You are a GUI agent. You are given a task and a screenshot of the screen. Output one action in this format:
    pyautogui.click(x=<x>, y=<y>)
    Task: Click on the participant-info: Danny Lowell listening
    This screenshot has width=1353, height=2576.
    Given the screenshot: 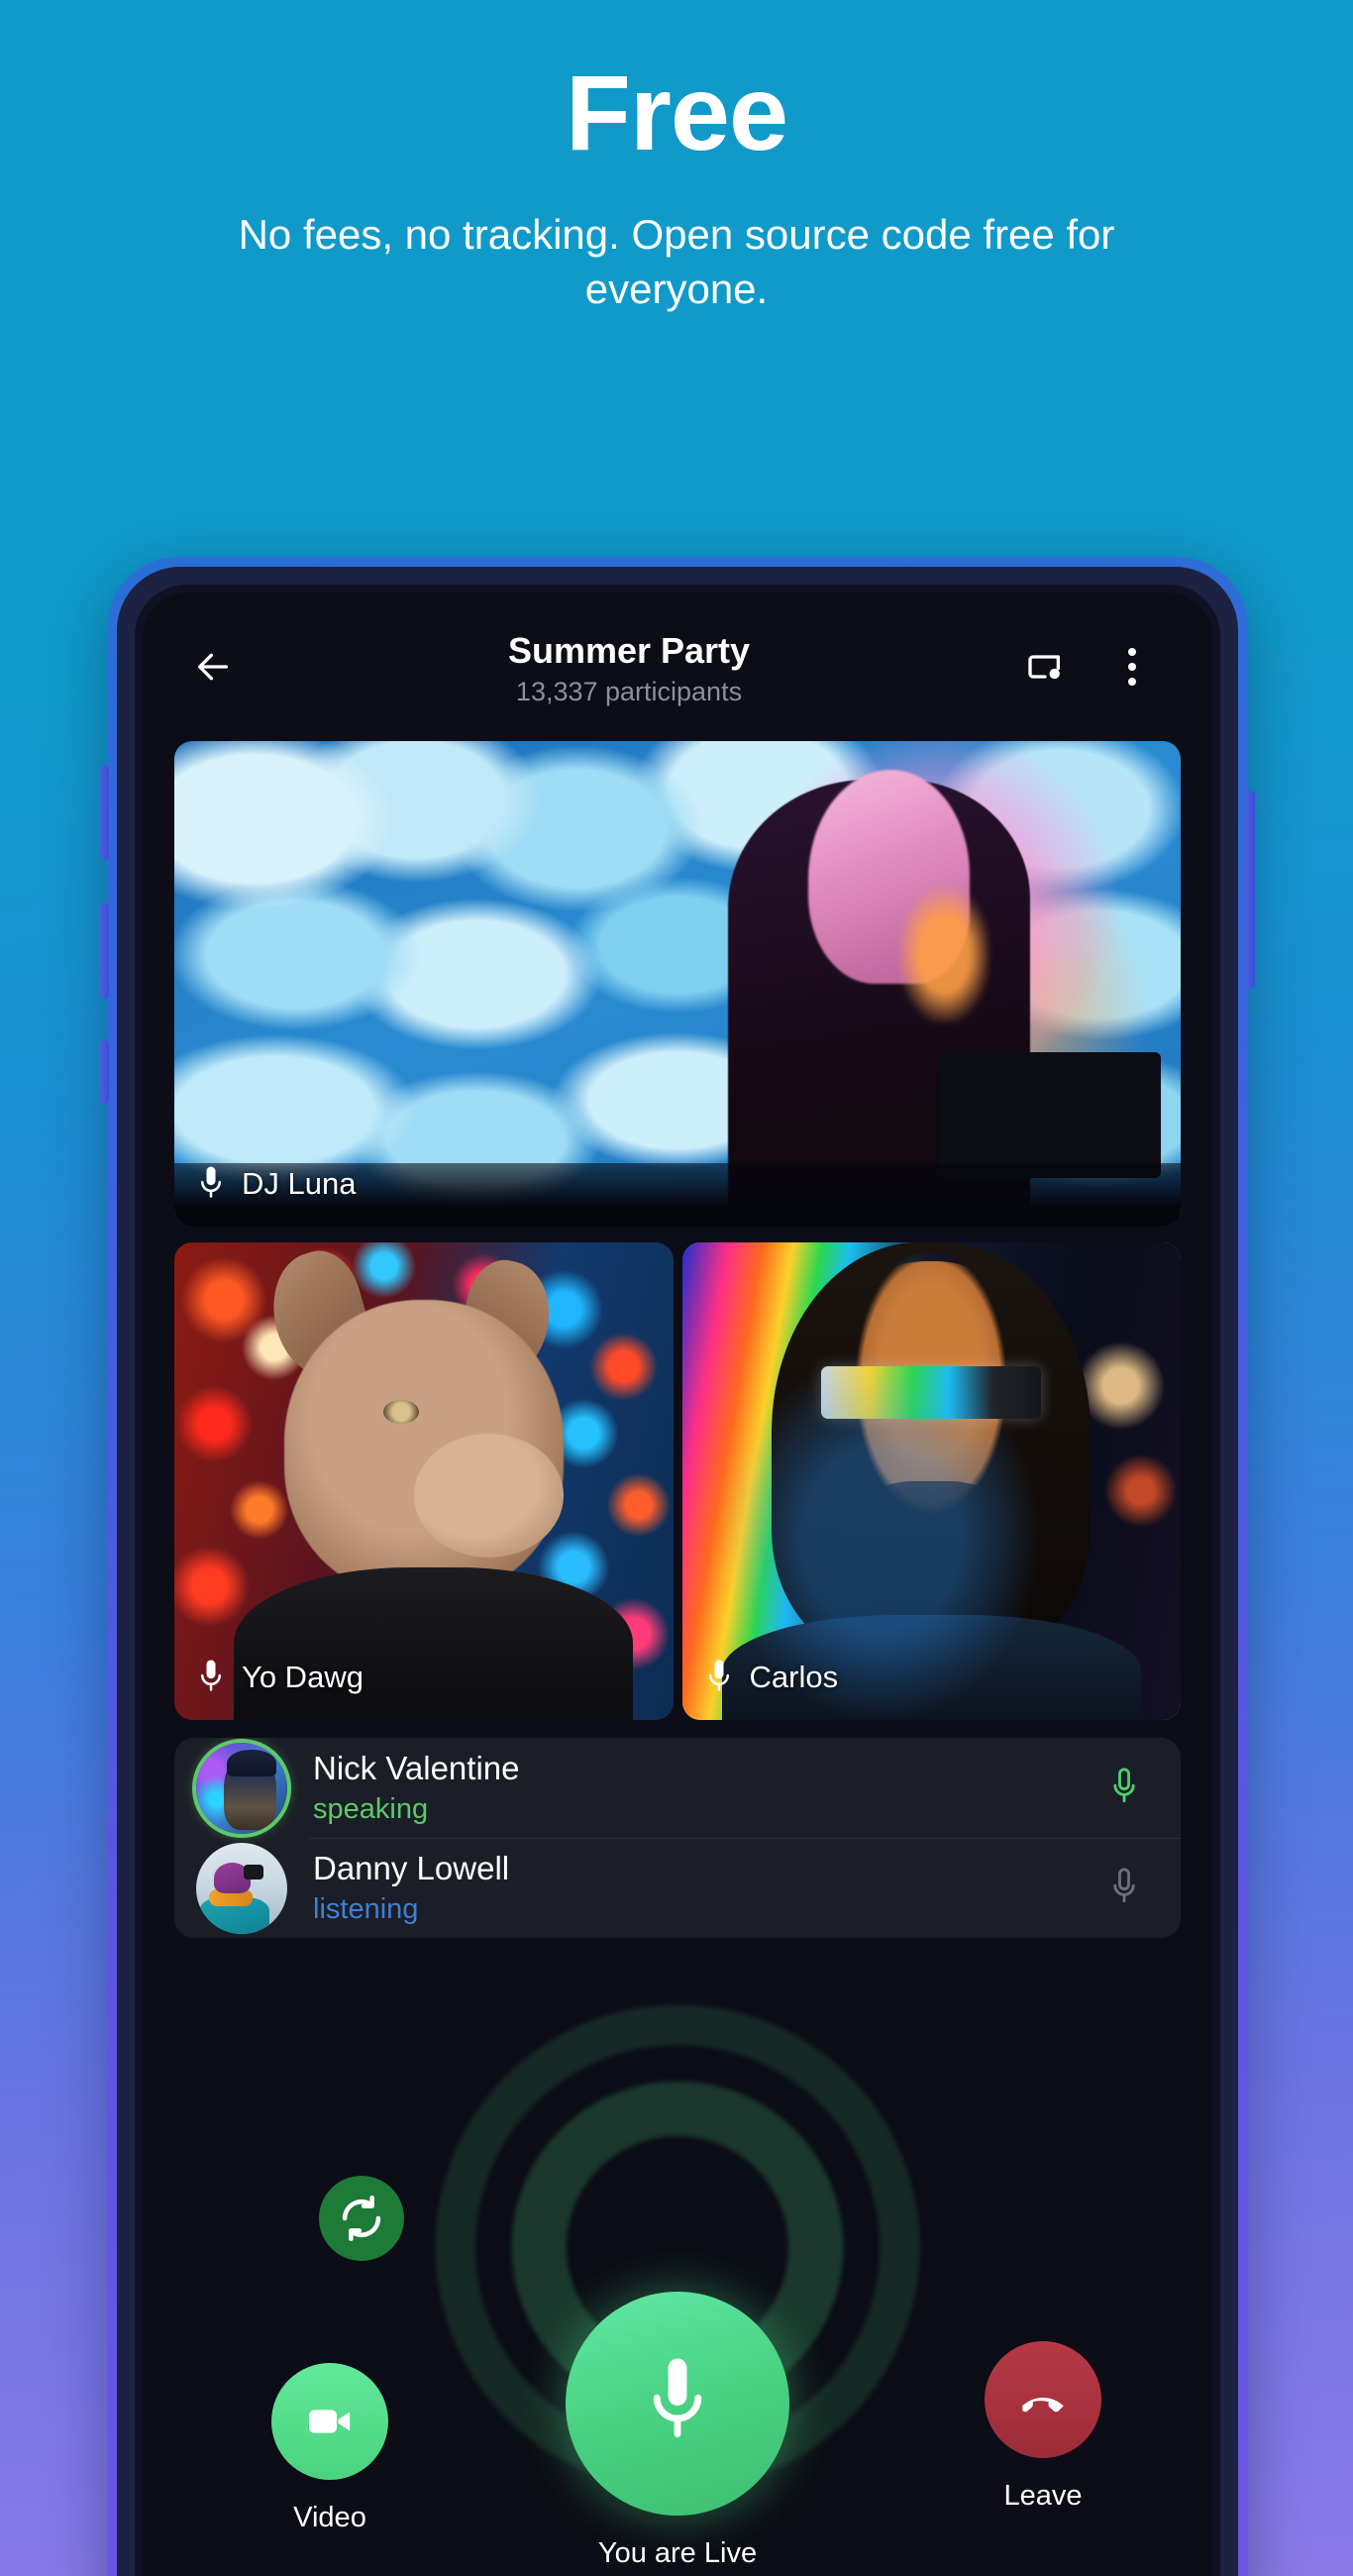 What is the action you would take?
    pyautogui.click(x=705, y=1888)
    